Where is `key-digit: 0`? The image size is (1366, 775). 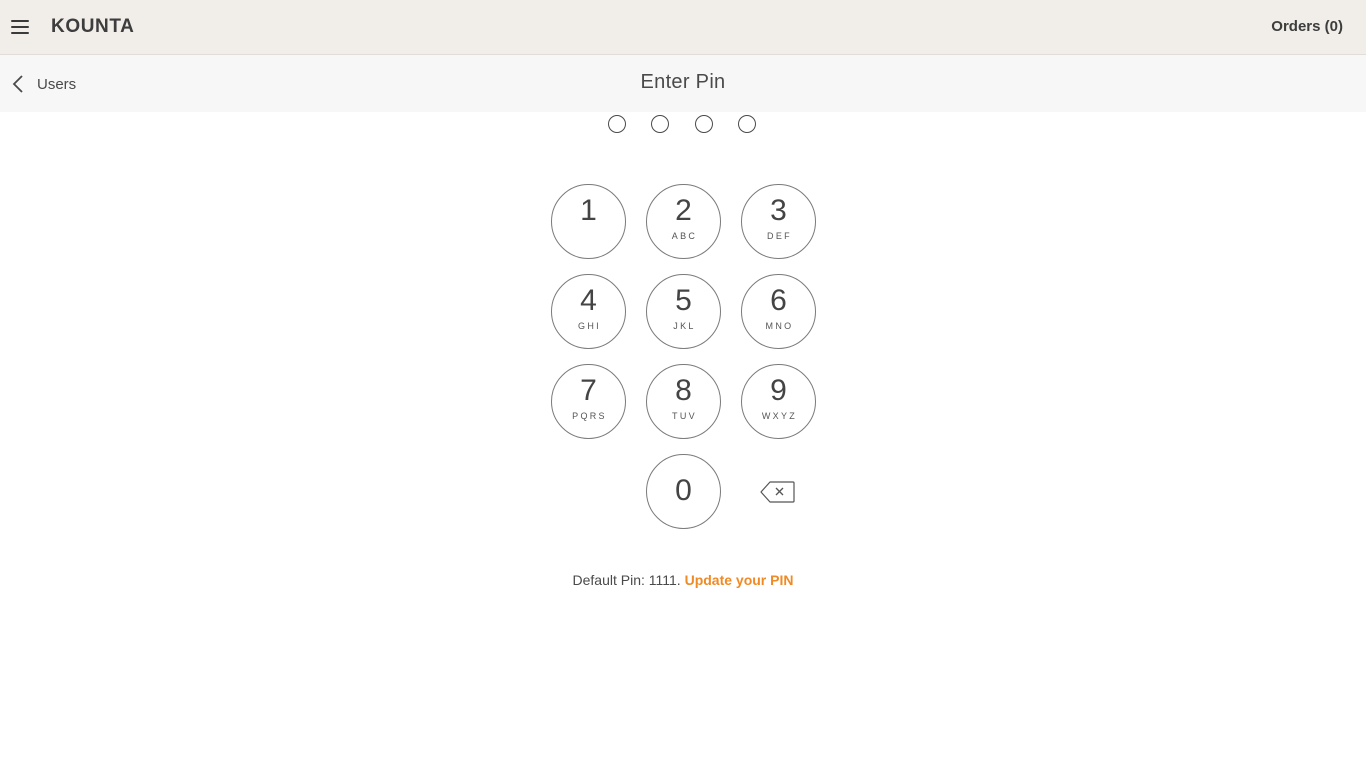
key-digit: 0 is located at coordinates (683, 490).